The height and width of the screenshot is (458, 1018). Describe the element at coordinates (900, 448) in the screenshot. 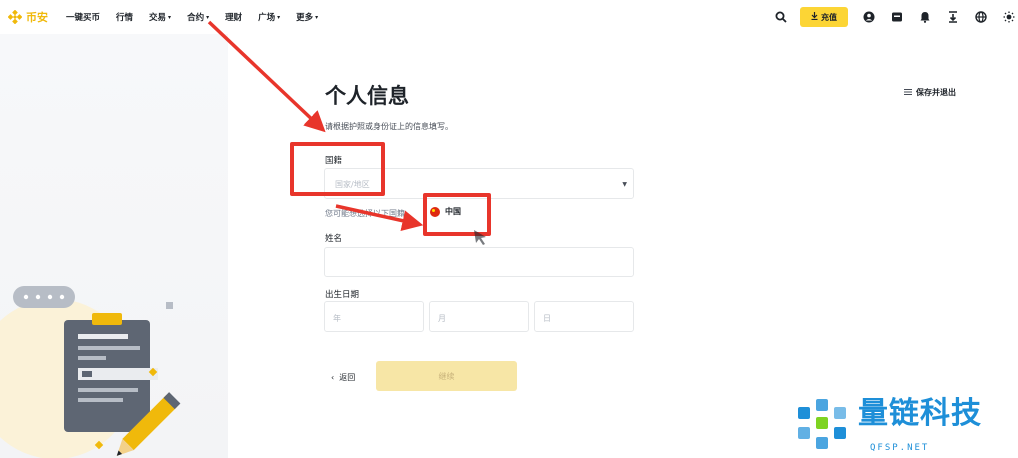

I see `watermark-site: QFSP.NET` at that location.